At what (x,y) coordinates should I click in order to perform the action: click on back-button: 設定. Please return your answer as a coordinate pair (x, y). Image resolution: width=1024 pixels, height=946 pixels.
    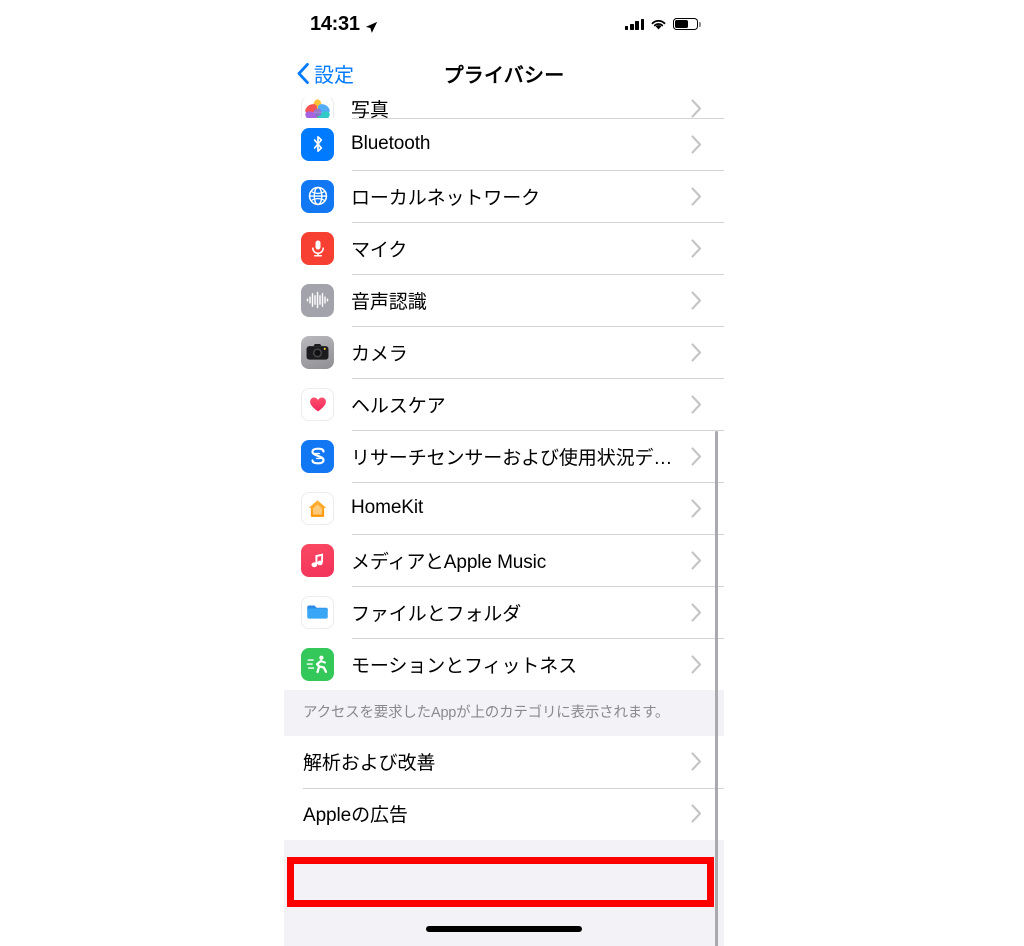
    Looking at the image, I should click on (325, 73).